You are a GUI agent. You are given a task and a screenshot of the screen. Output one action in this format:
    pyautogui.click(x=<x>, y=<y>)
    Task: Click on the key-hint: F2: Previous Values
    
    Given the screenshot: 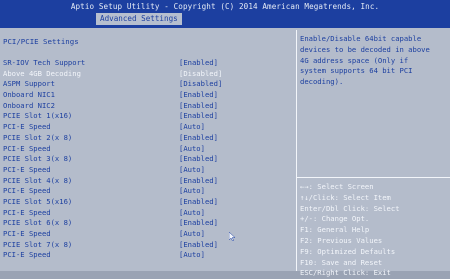 What is the action you would take?
    pyautogui.click(x=341, y=240)
    